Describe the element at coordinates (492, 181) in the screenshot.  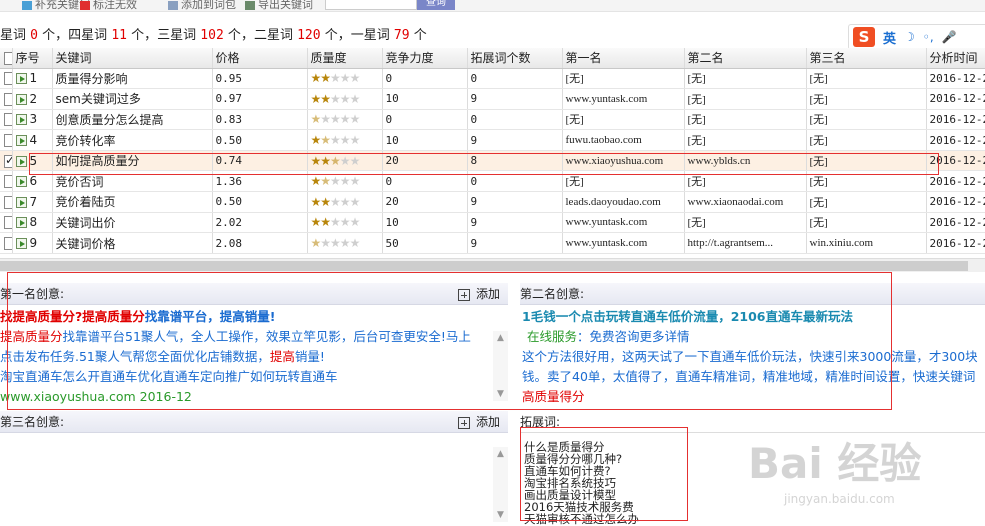
I see `table-row: 6竞价否词1.36★★★★★00[无][无][无]2016-12-29` at that location.